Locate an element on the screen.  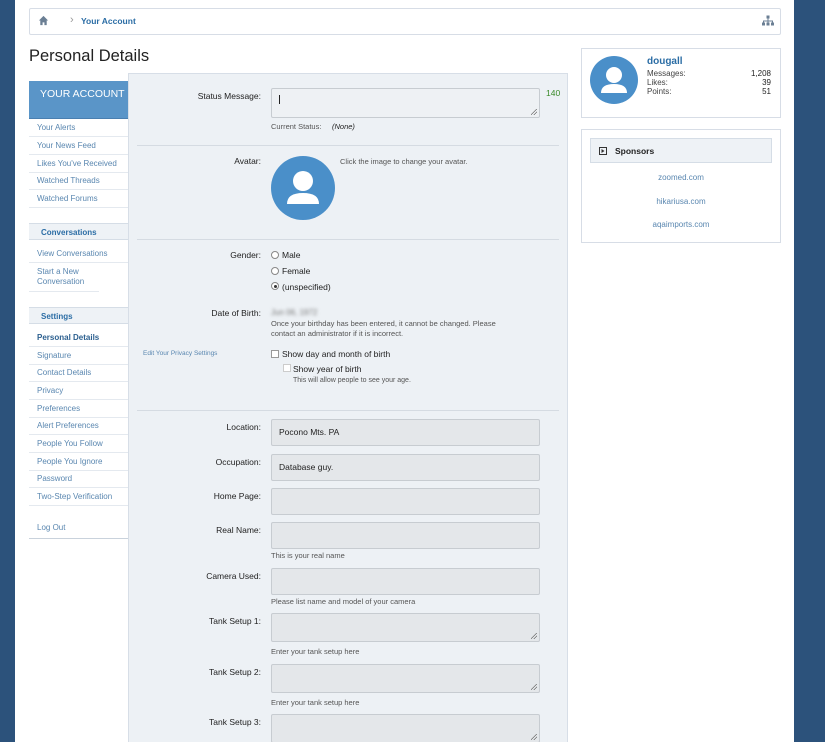
homepage-label: Home Page: is located at coordinates (237, 496).